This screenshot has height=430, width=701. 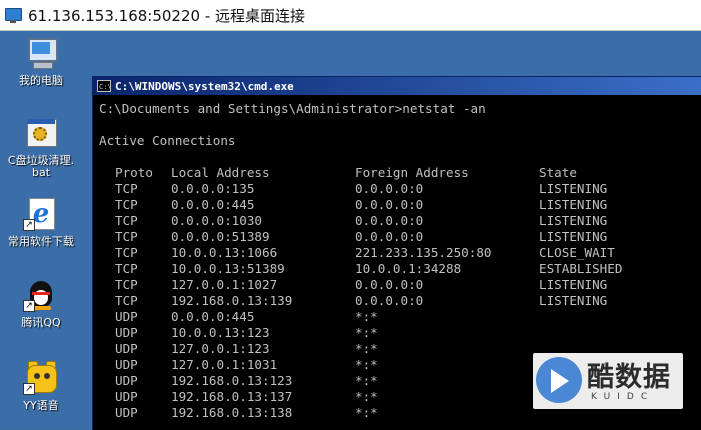 I want to click on netstat-cell-local: 192.168.0.13:139, so click(x=232, y=300).